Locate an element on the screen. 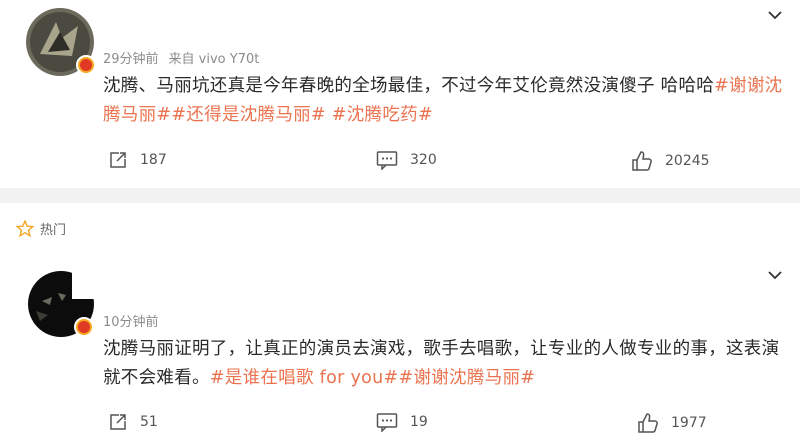  post-text-plain: 沈腾、马丽坑还真是今年春晚的全场最佳，不过今年艾伦竟然没演傻子 哈哈哈 is located at coordinates (409, 86).